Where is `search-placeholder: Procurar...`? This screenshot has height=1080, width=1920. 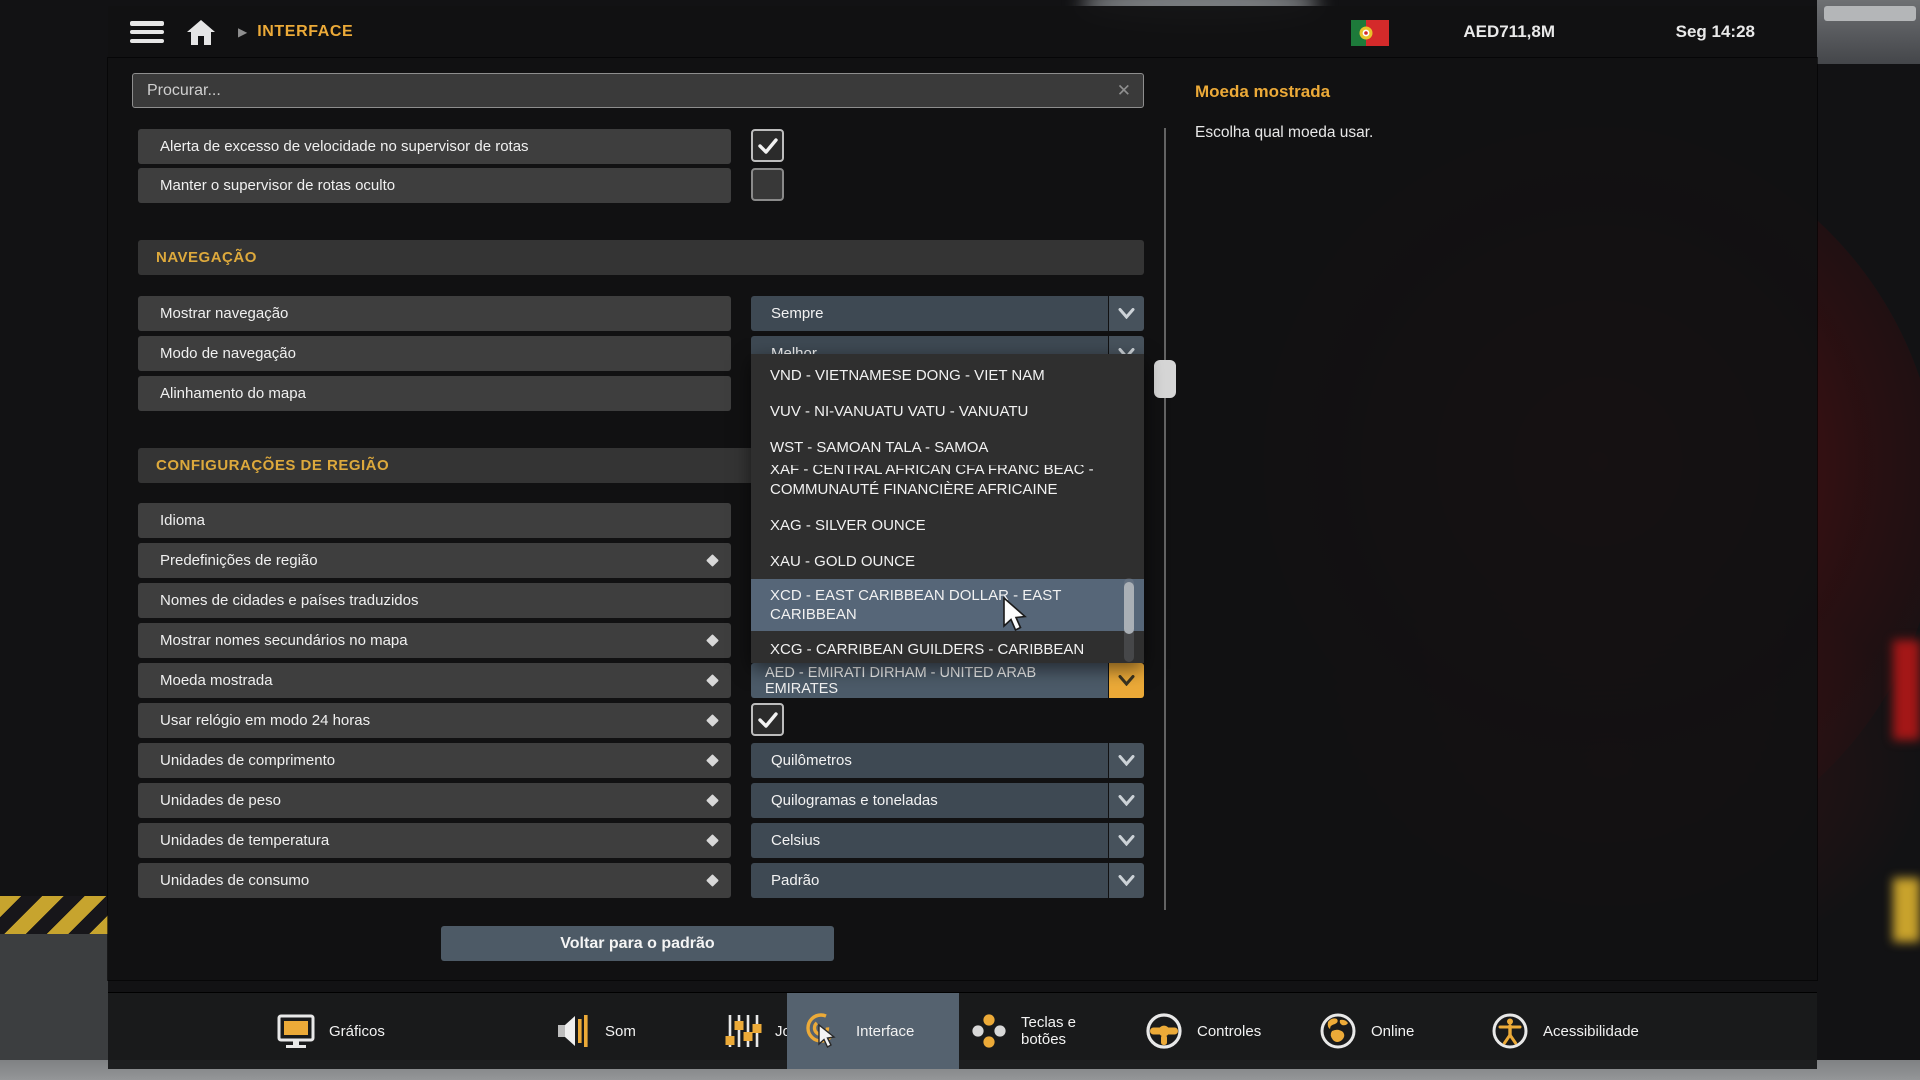
search-placeholder: Procurar... is located at coordinates (184, 90).